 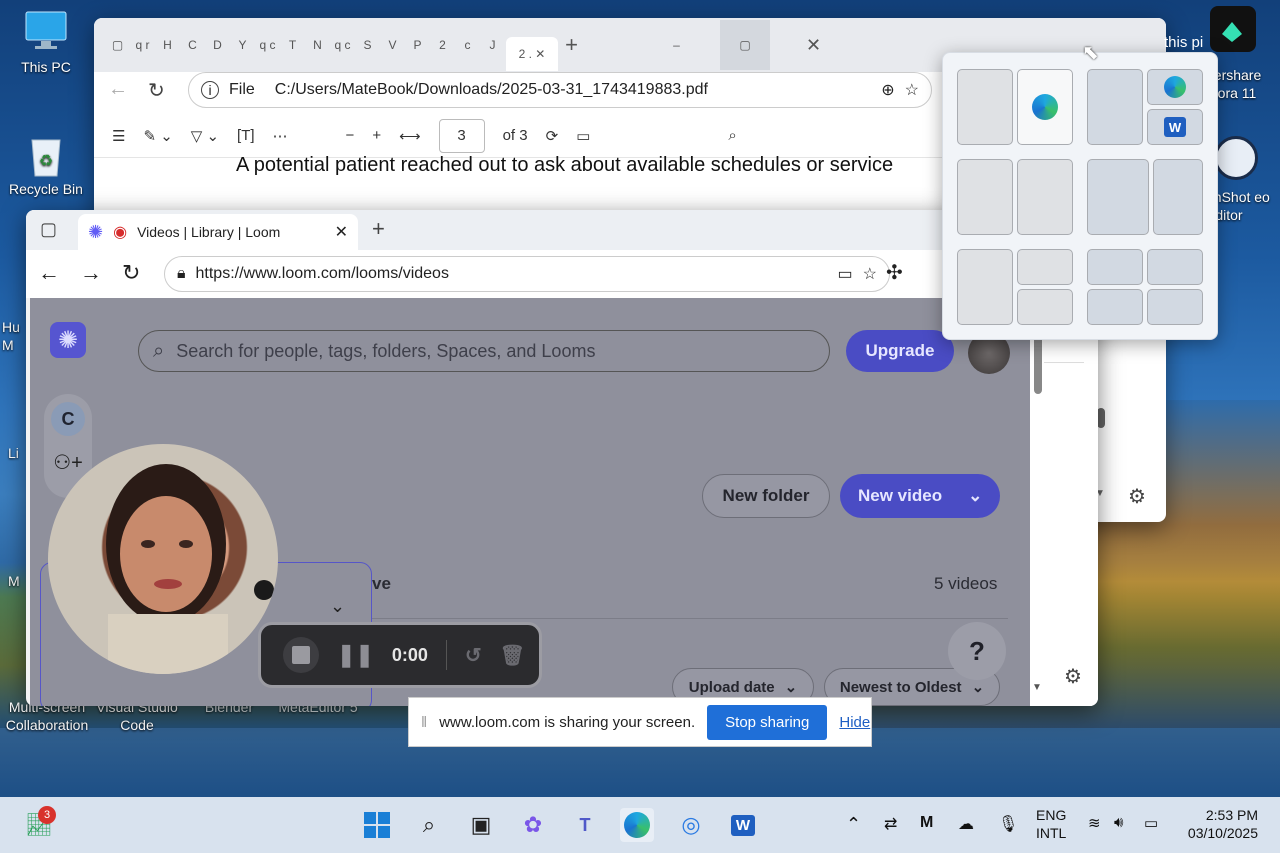 I want to click on volume-icon: 🔊︎, so click(x=1118, y=822).